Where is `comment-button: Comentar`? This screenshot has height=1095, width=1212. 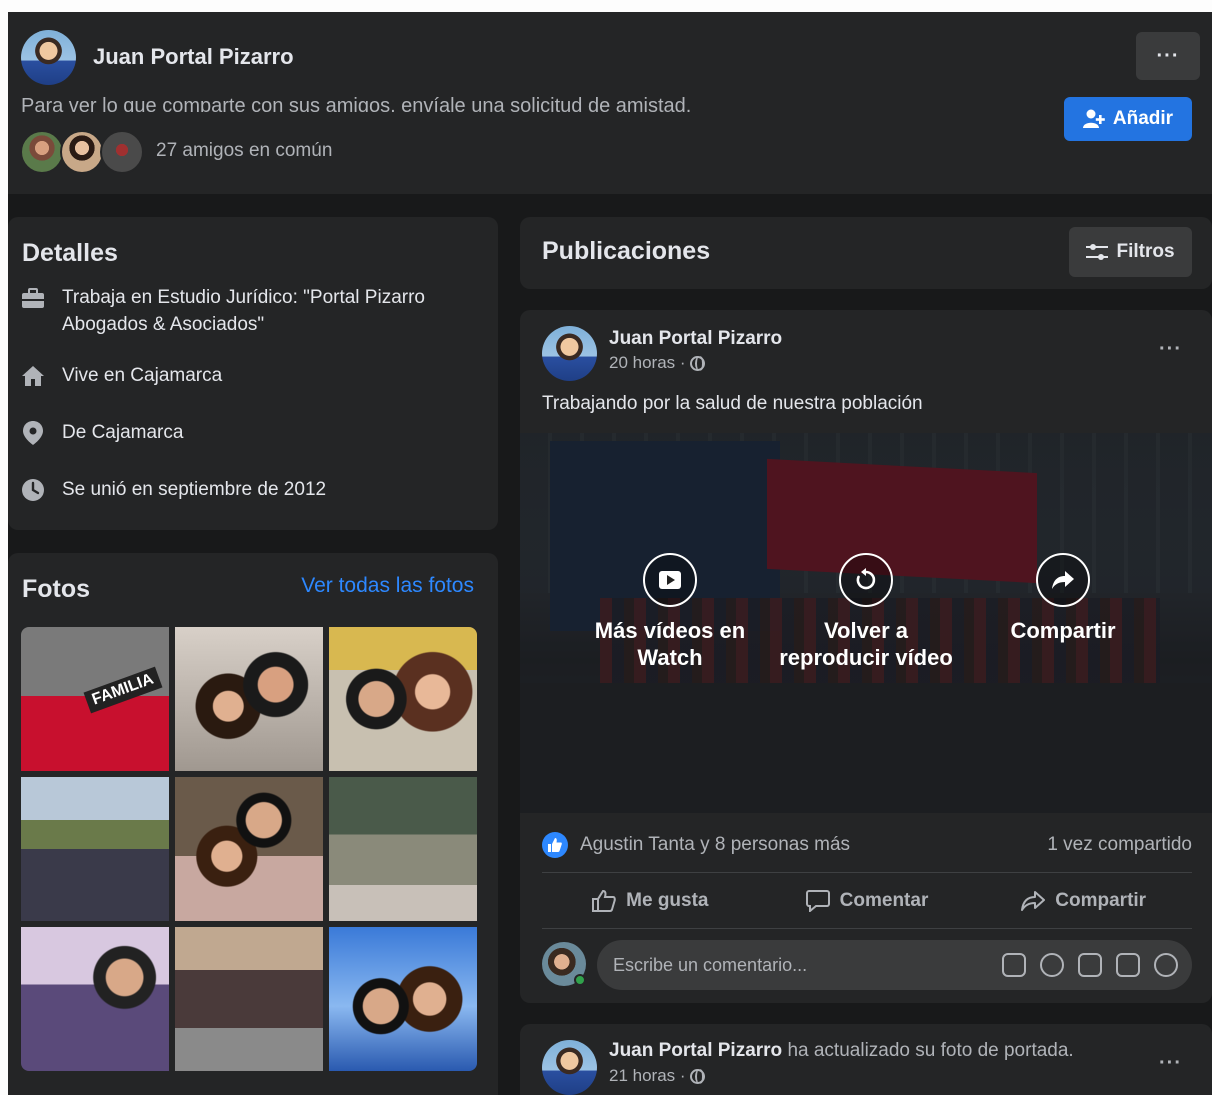
comment-button: Comentar is located at coordinates (867, 901).